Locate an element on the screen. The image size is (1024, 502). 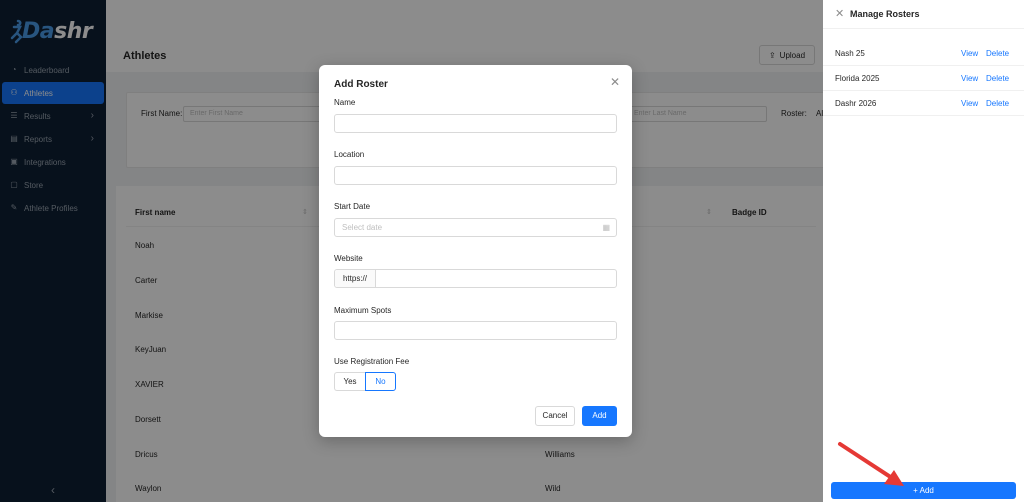
add-roster-submit-button: Add is located at coordinates (599, 416).